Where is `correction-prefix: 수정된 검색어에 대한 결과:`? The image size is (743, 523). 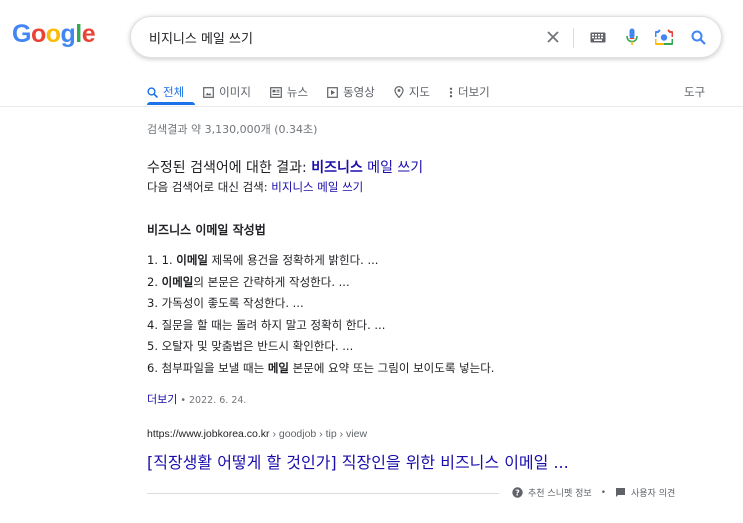
correction-prefix: 수정된 검색어에 대한 결과: is located at coordinates (229, 168).